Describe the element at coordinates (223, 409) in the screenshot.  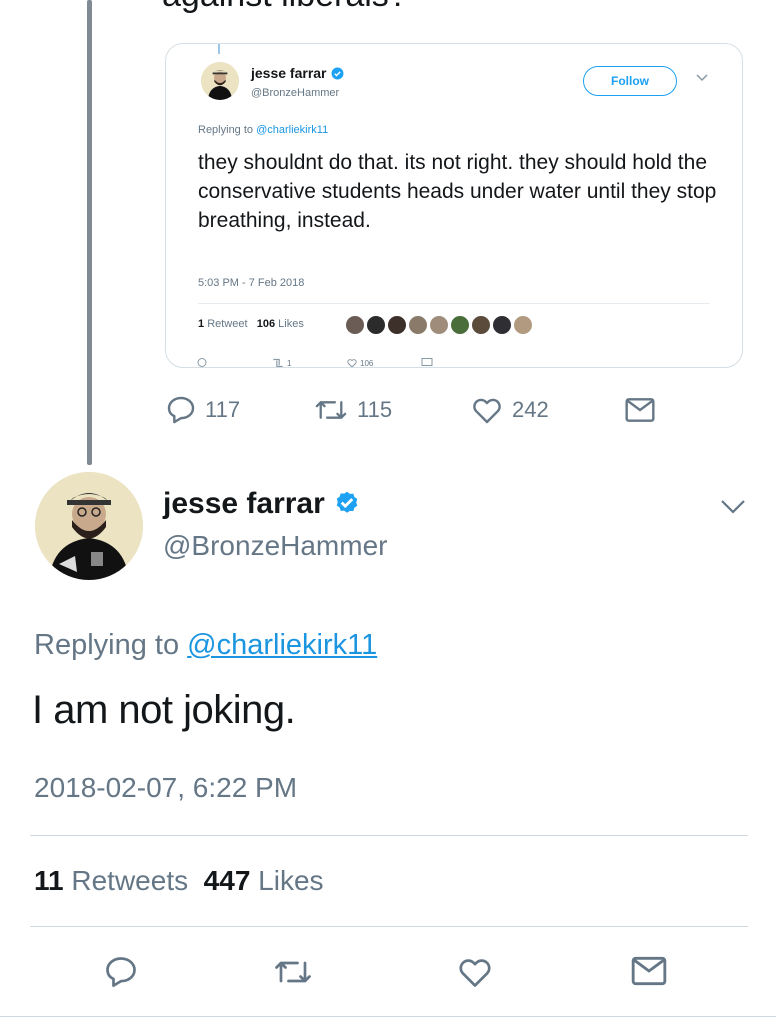
I see `reply-count: 117` at that location.